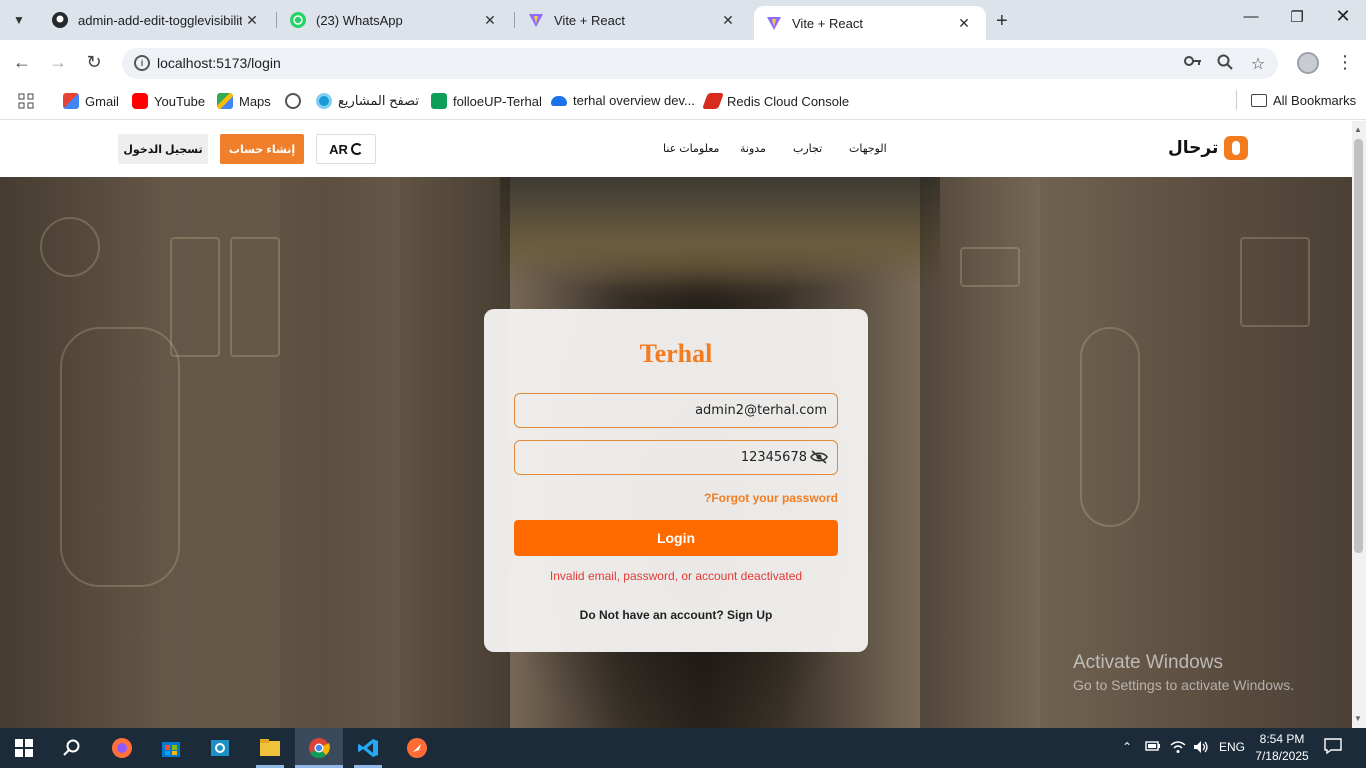 Image resolution: width=1366 pixels, height=768 pixels. What do you see at coordinates (26, 101) in the screenshot?
I see `apps-grid-icon` at bounding box center [26, 101].